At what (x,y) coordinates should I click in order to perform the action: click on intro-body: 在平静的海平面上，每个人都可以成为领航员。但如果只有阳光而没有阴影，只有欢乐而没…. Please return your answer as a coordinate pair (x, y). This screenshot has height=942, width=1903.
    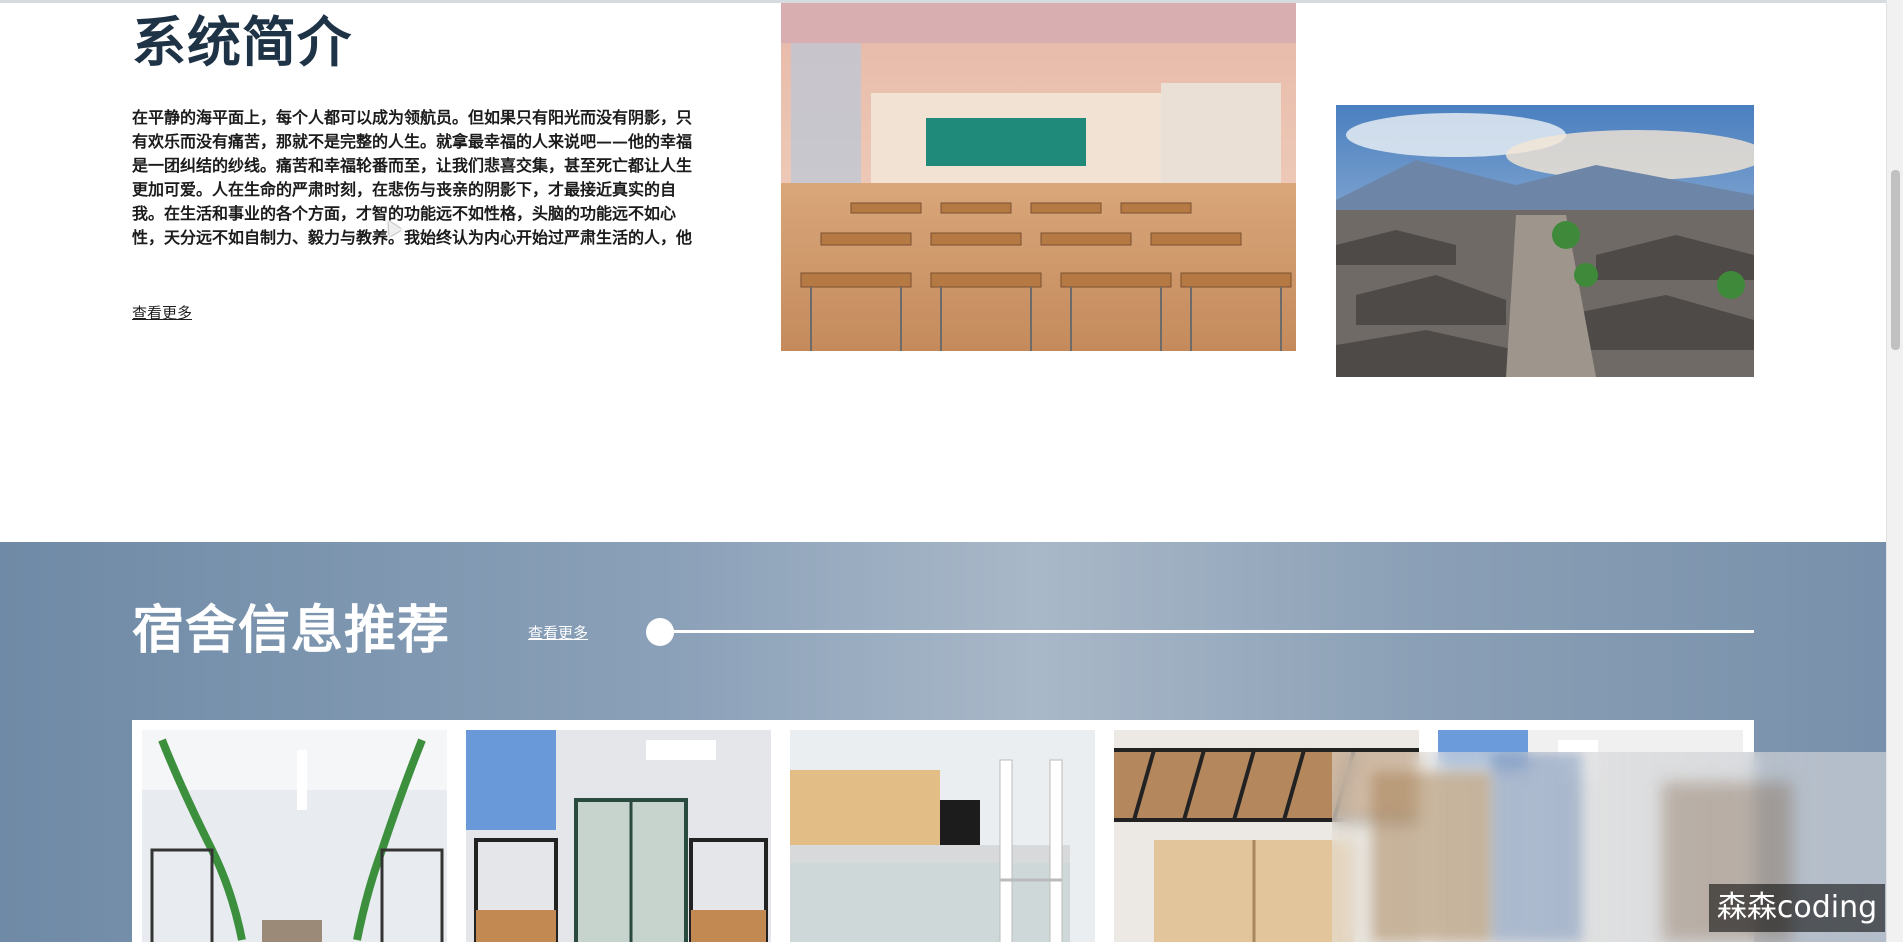
    Looking at the image, I should click on (412, 177).